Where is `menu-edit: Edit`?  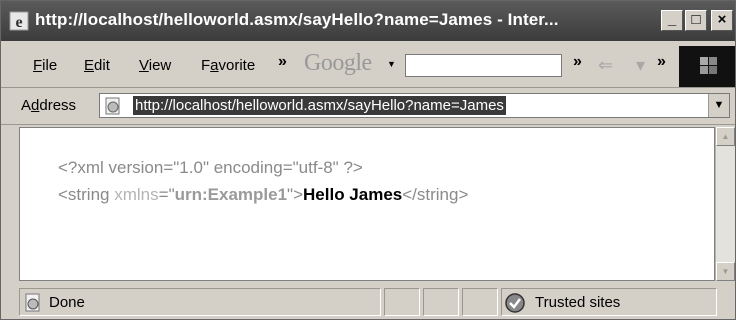
menu-edit: Edit is located at coordinates (97, 65).